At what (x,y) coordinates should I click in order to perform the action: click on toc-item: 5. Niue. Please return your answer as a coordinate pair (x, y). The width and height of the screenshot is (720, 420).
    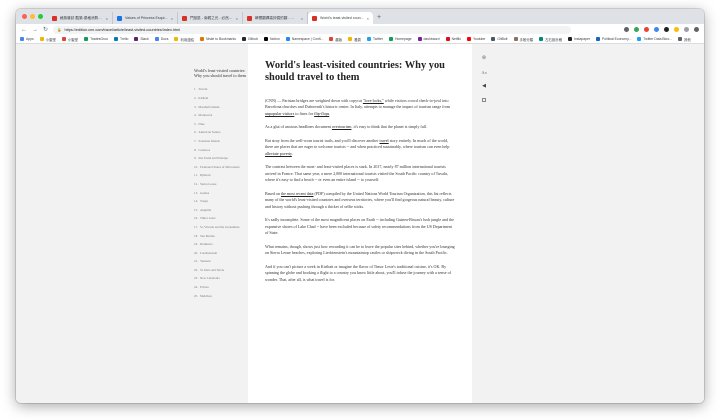
    Looking at the image, I should click on (224, 124).